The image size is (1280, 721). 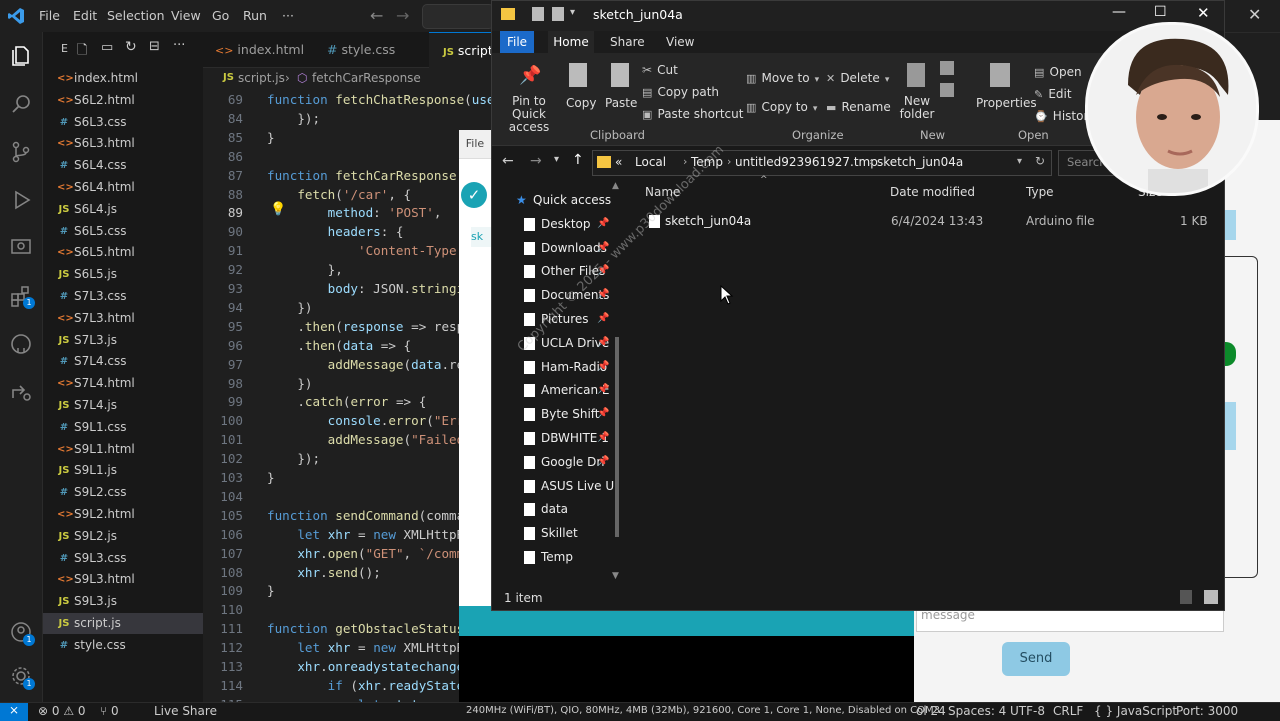 What do you see at coordinates (680, 42) in the screenshot?
I see `ribbon-tab-view: View` at bounding box center [680, 42].